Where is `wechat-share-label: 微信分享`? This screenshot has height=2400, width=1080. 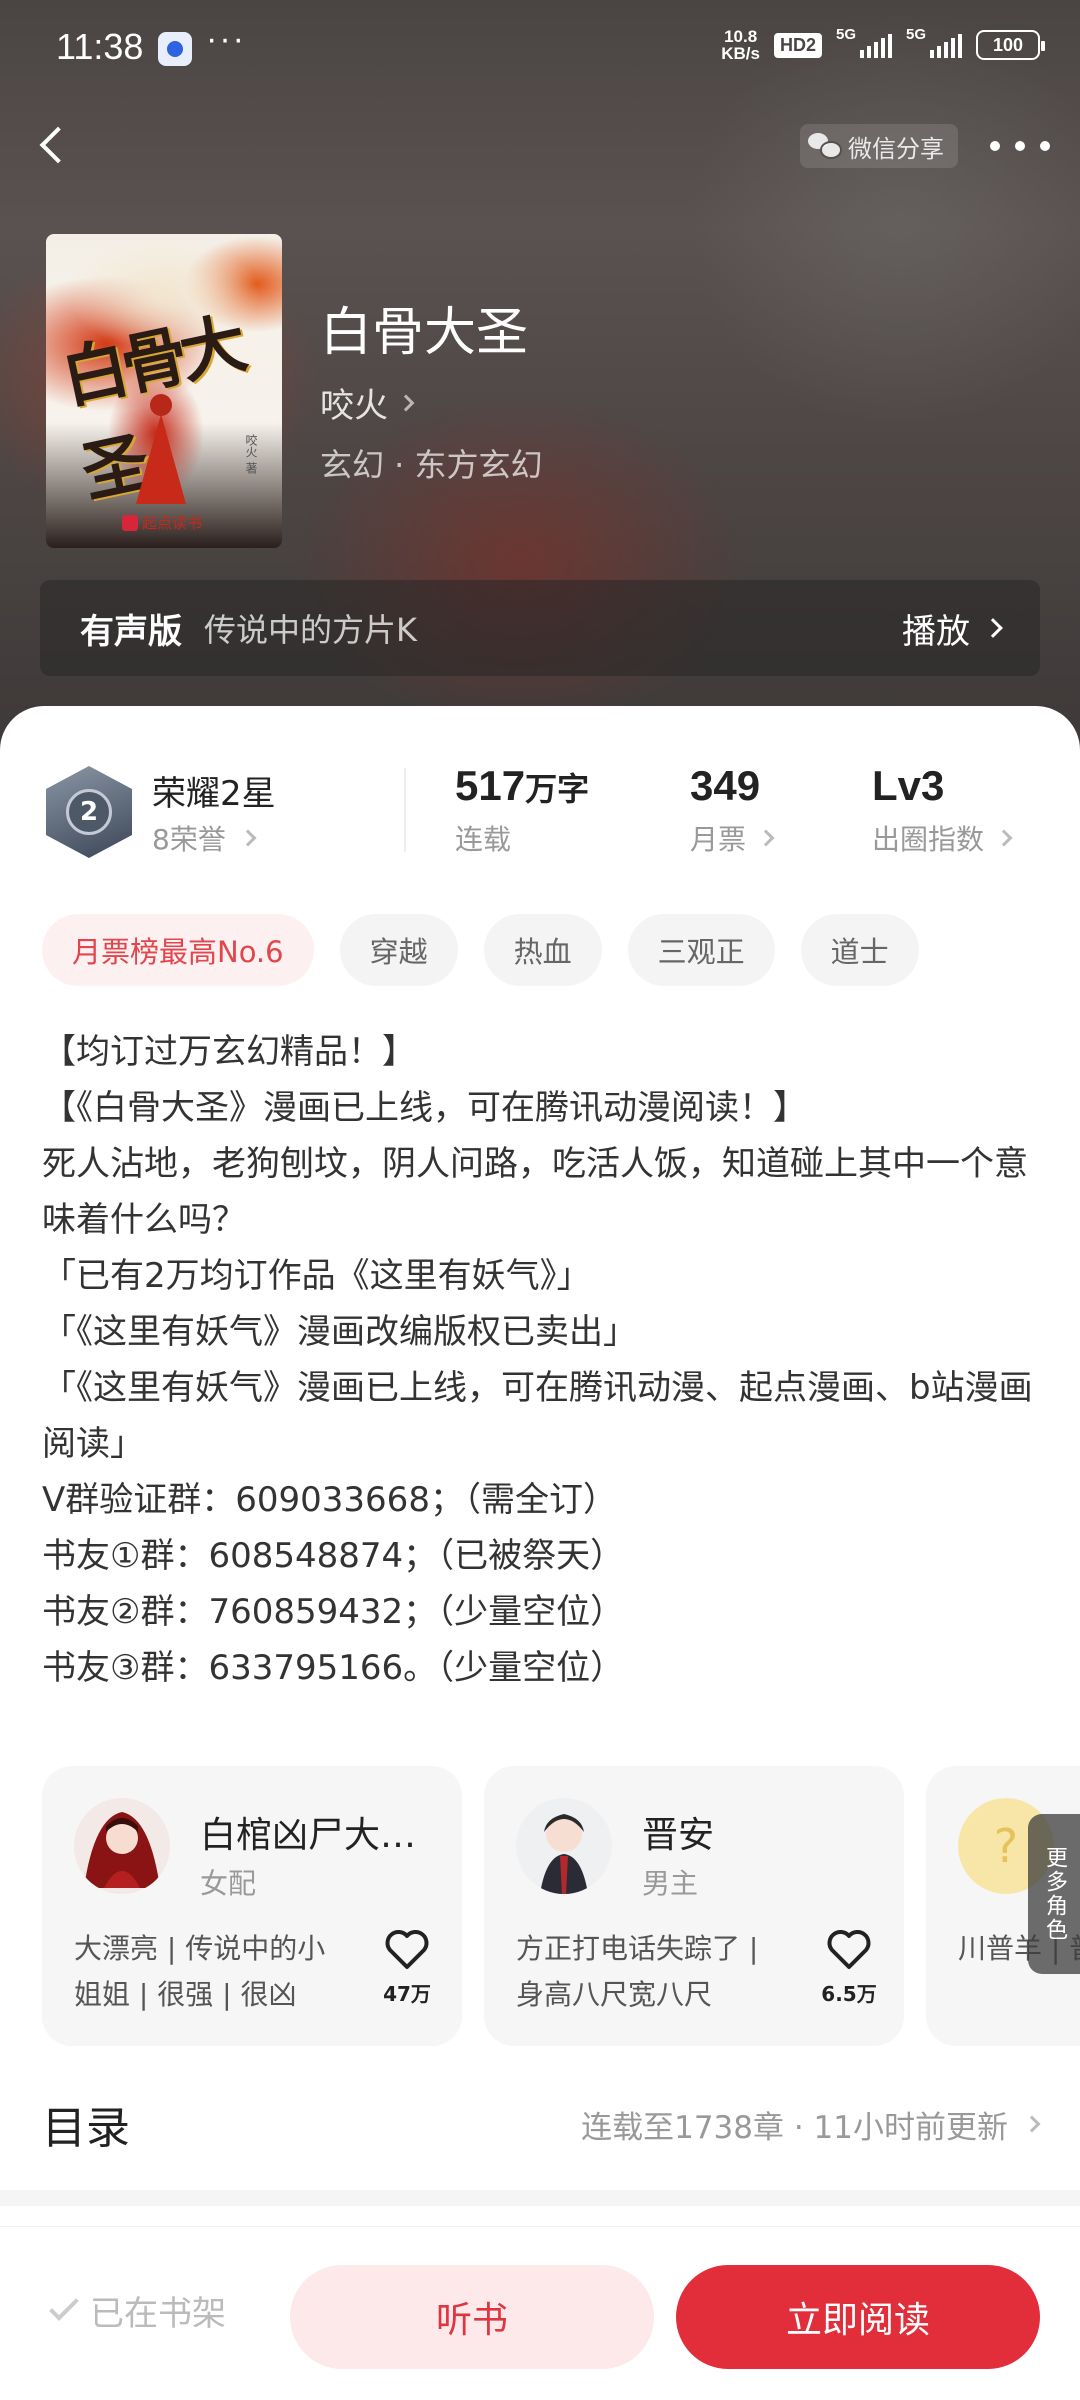
wechat-share-label: 微信分享 is located at coordinates (896, 148).